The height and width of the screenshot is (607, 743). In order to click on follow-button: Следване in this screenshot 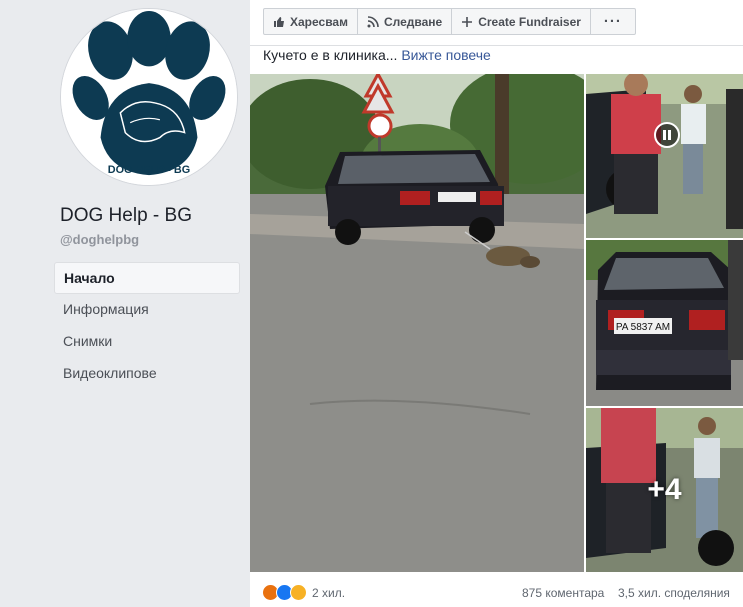, I will do `click(405, 21)`.